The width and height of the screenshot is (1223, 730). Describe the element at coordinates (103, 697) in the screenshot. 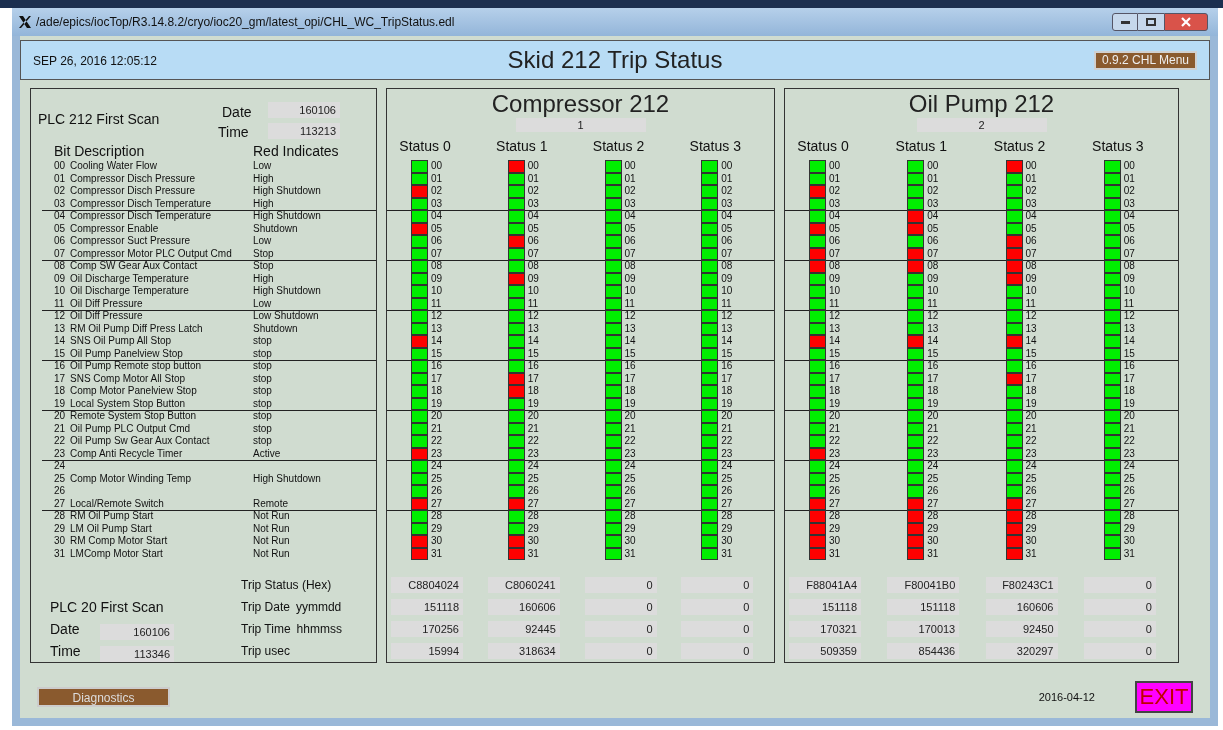

I see `diagnostics-button: Diagnostics` at that location.